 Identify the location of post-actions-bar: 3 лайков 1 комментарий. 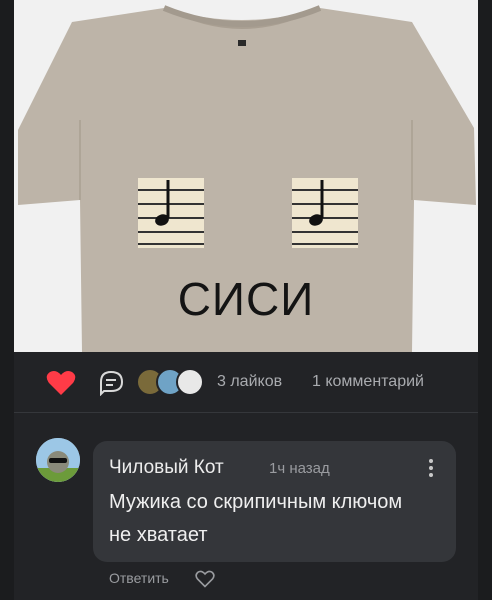
(246, 382).